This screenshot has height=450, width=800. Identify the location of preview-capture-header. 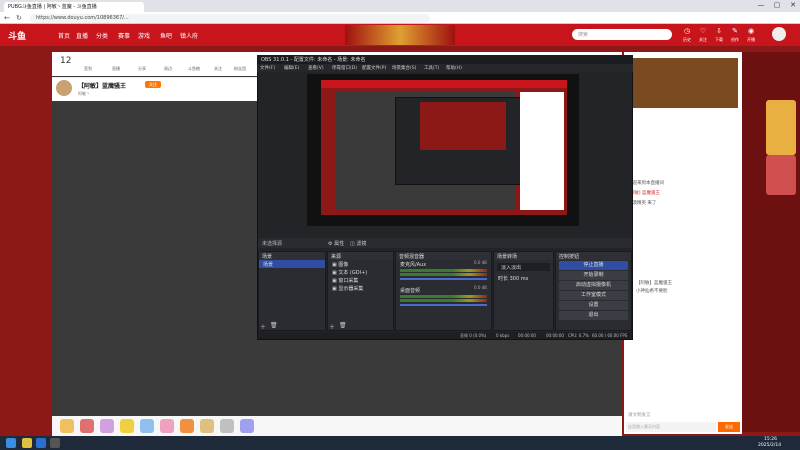
(444, 84).